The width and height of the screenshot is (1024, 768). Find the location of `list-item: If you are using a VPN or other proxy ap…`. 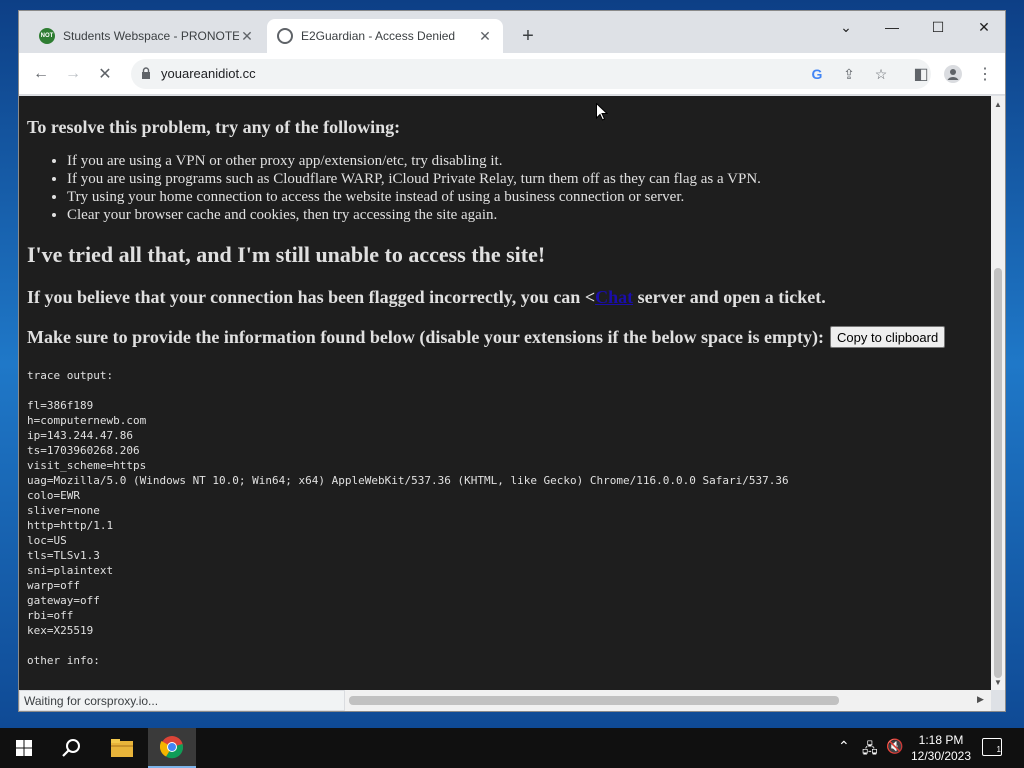

list-item: If you are using a VPN or other proxy ap… is located at coordinates (527, 161).